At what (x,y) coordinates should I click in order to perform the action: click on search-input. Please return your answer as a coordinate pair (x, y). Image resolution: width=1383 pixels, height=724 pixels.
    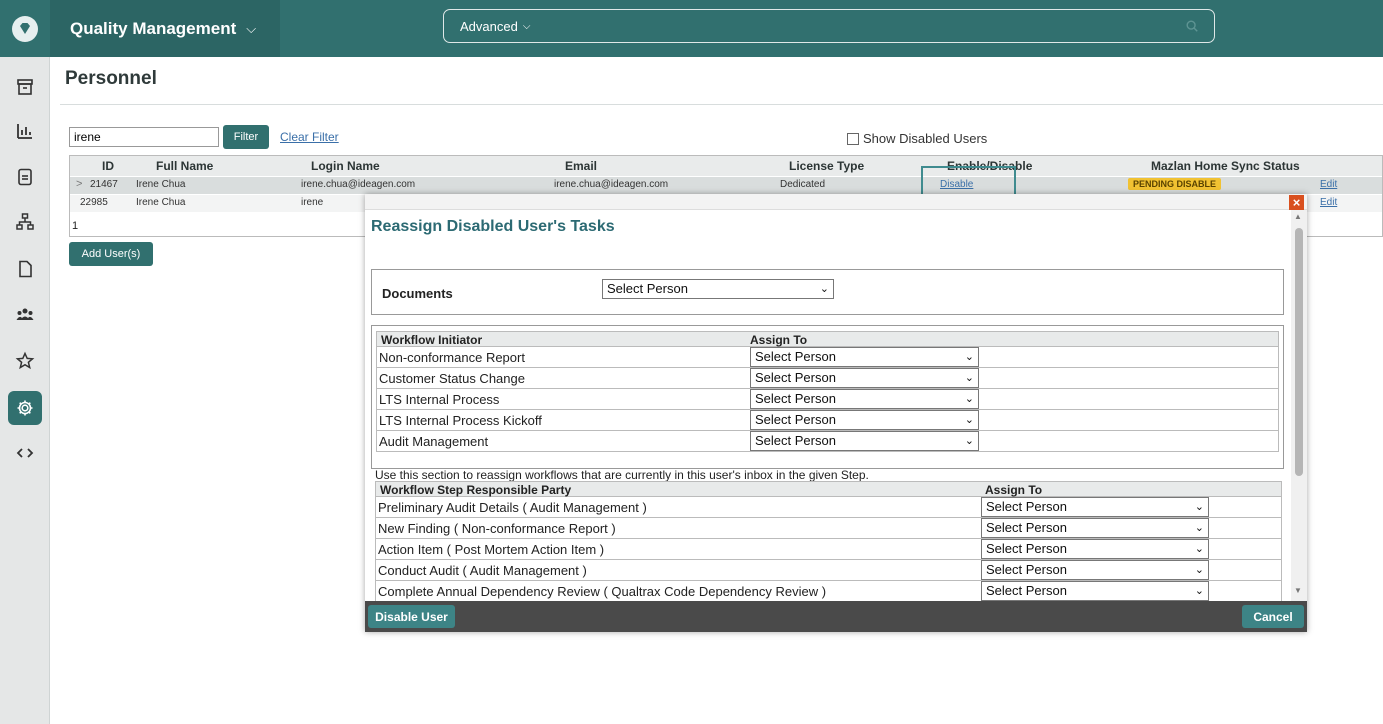
    Looking at the image, I should click on (858, 26).